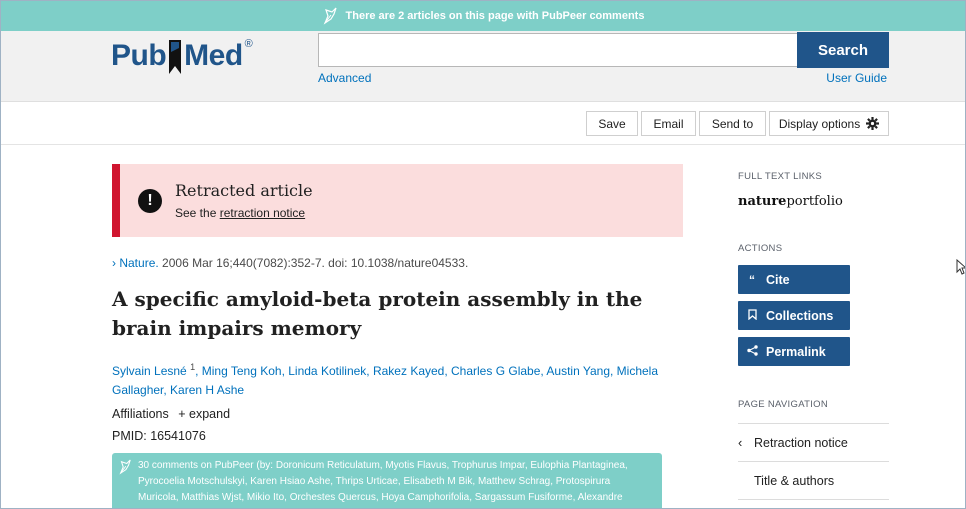 The image size is (966, 509). Describe the element at coordinates (171, 414) in the screenshot. I see `affiliations: Affiliations + expand` at that location.